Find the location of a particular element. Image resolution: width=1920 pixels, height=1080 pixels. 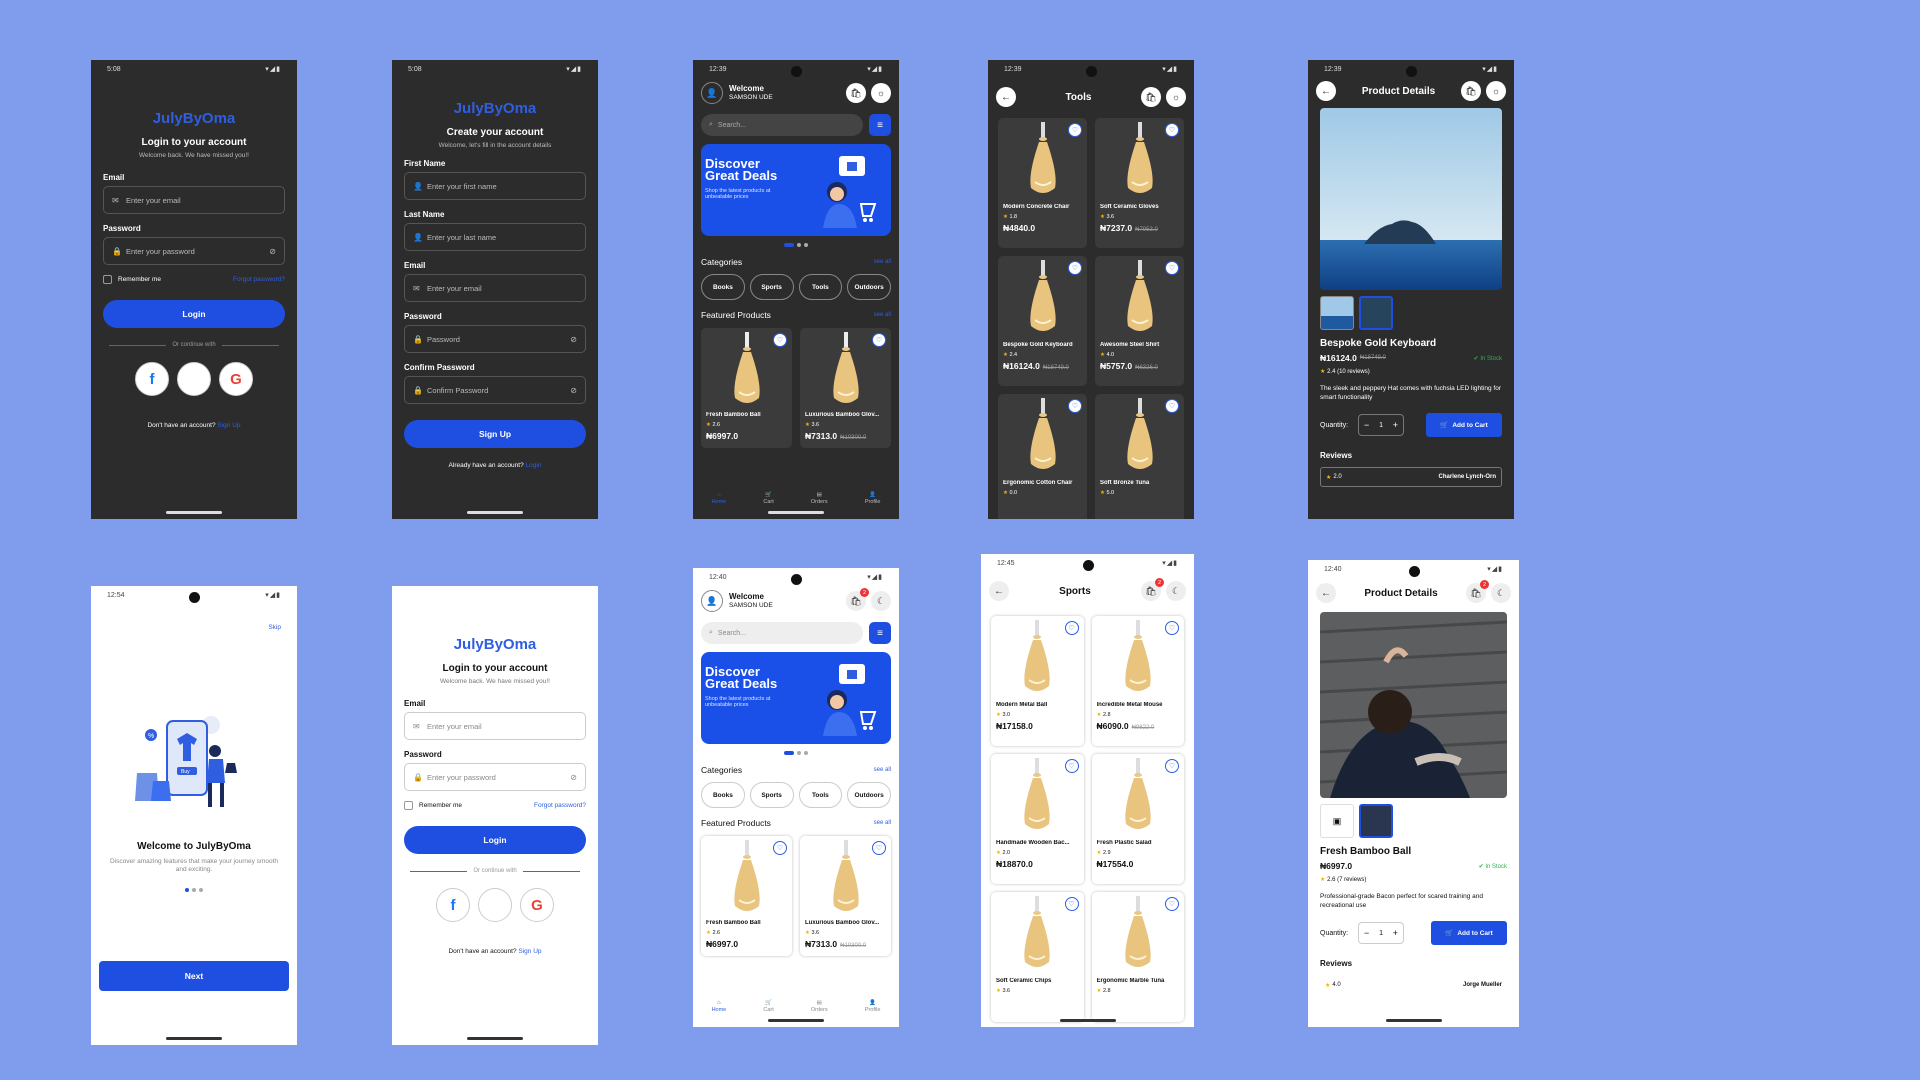

confirm-password-field: 🔒 Confirm Password ⊘ is located at coordinates (495, 390).